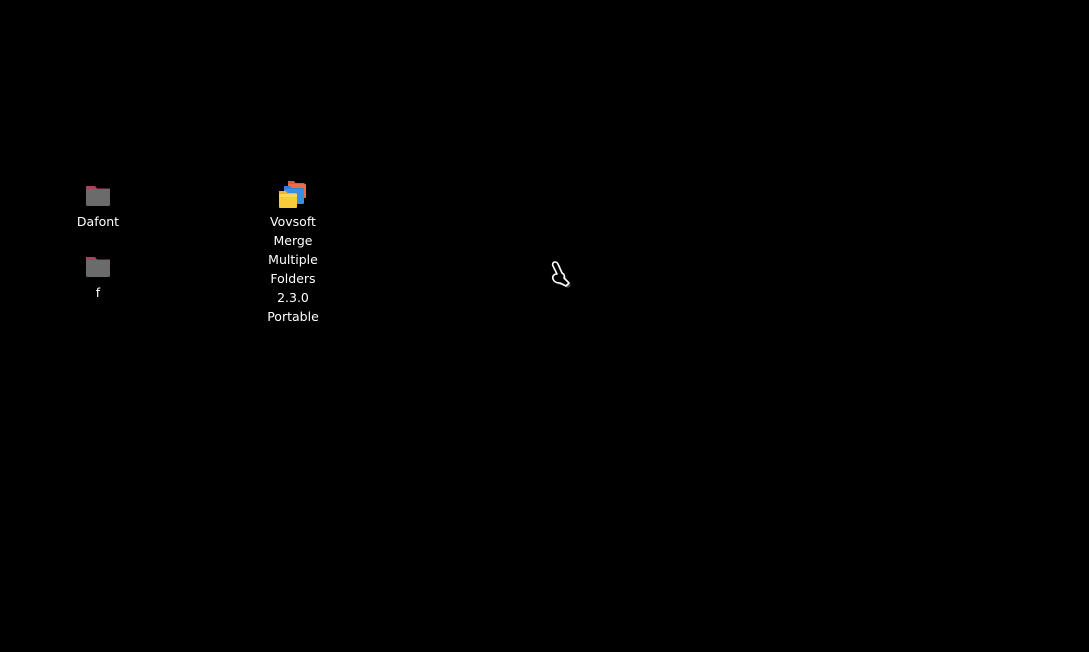 The width and height of the screenshot is (1089, 652). I want to click on desktop-icon-dafont: Dafont, so click(98, 206).